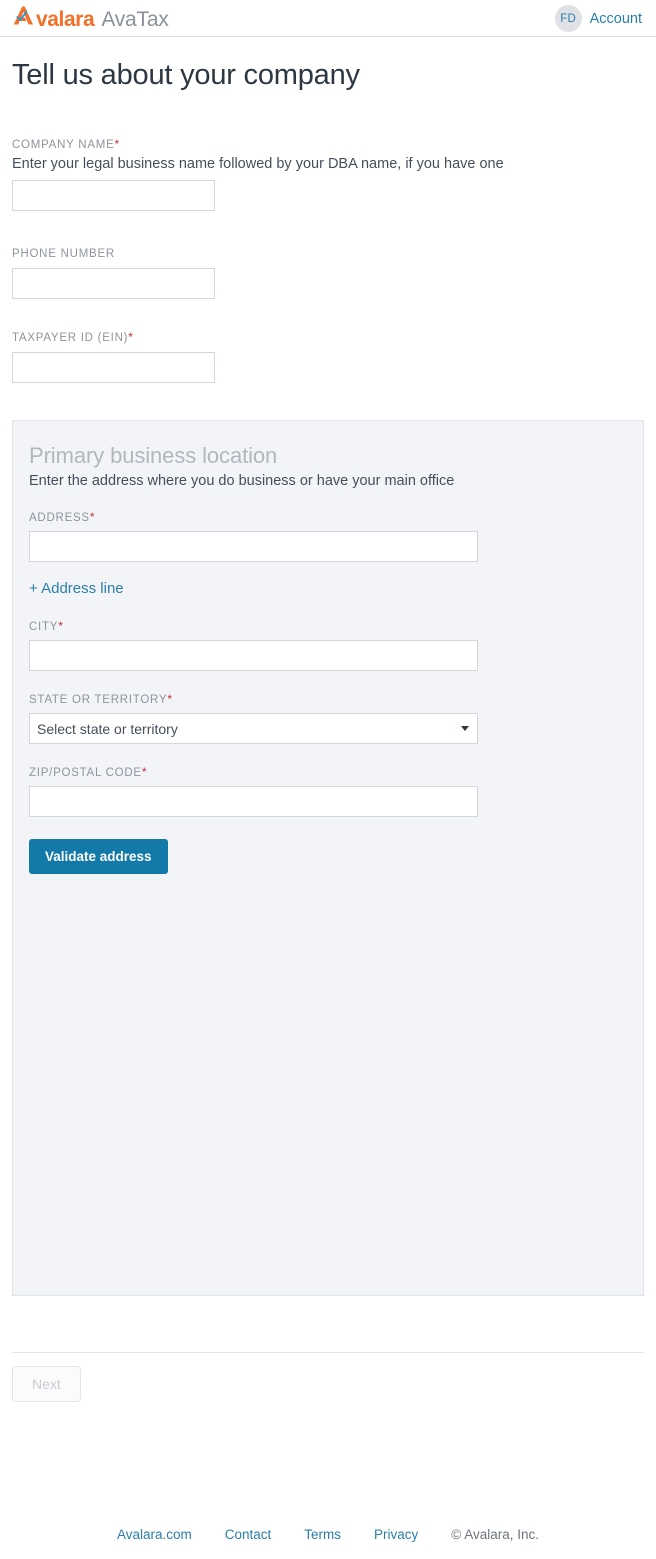 This screenshot has height=1559, width=656. Describe the element at coordinates (113, 367) in the screenshot. I see `taxpayer-id-input` at that location.